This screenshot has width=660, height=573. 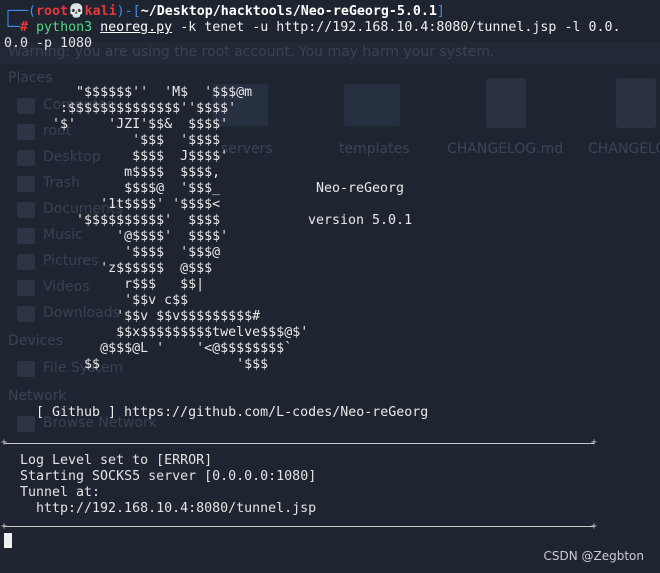 What do you see at coordinates (76, 11) in the screenshot?
I see `skull-icon: 💀` at bounding box center [76, 11].